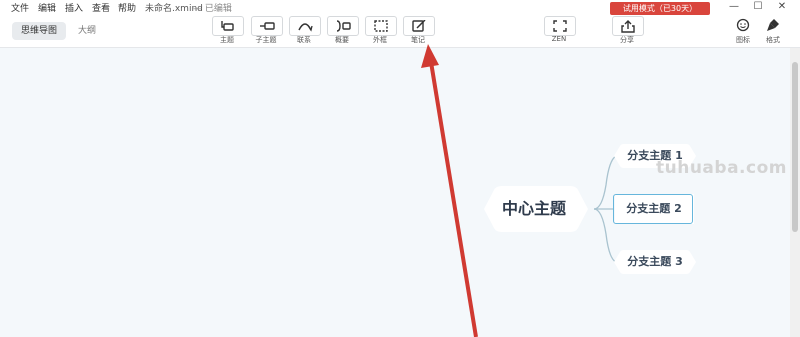 The height and width of the screenshot is (337, 800). I want to click on close-button: ✕, so click(782, 7).